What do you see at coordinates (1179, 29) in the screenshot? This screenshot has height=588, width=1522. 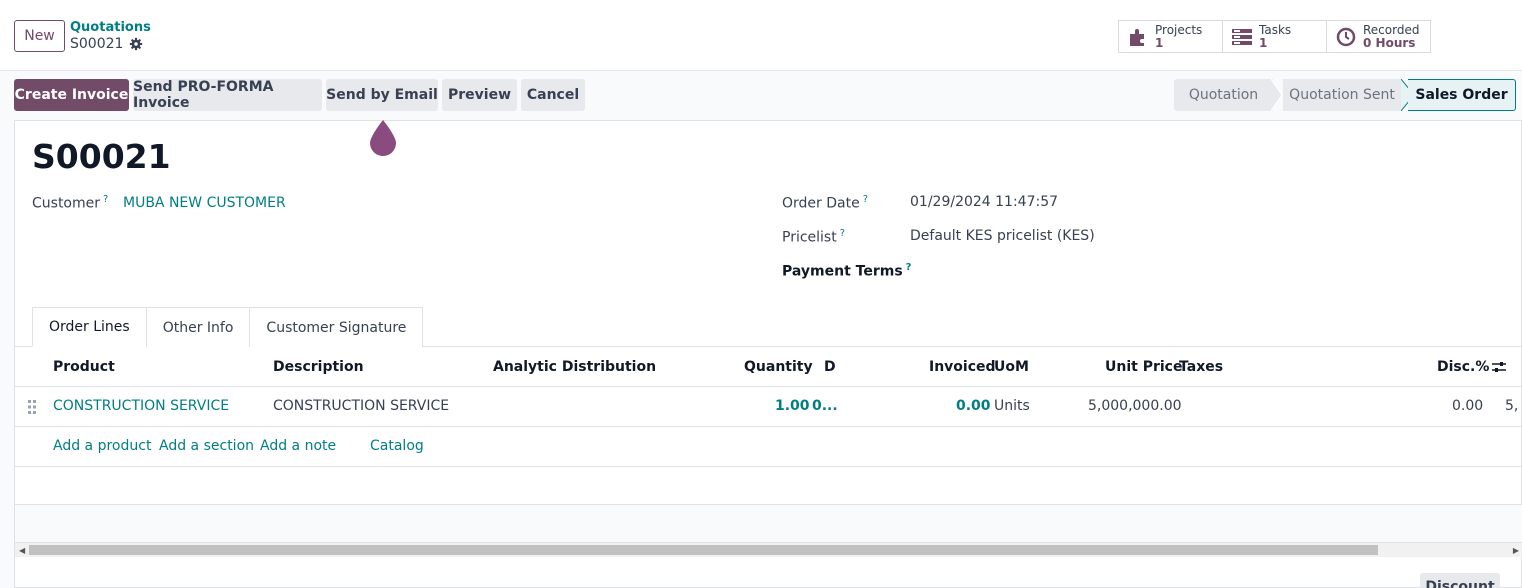 I see `projects-label: Projects` at bounding box center [1179, 29].